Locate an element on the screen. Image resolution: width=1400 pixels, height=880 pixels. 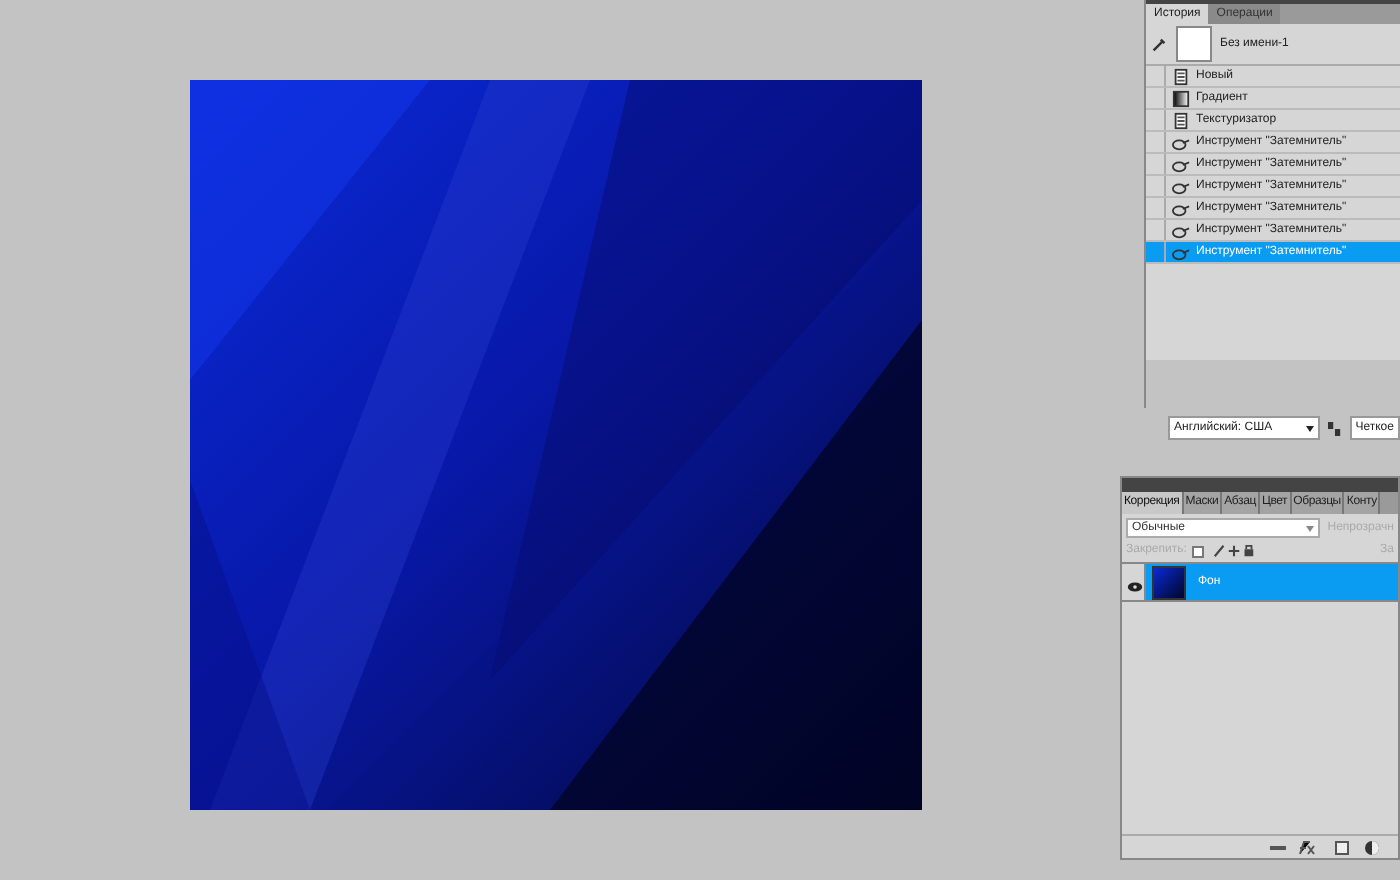
layer-tools-icon is located at coordinates (1326, 847).